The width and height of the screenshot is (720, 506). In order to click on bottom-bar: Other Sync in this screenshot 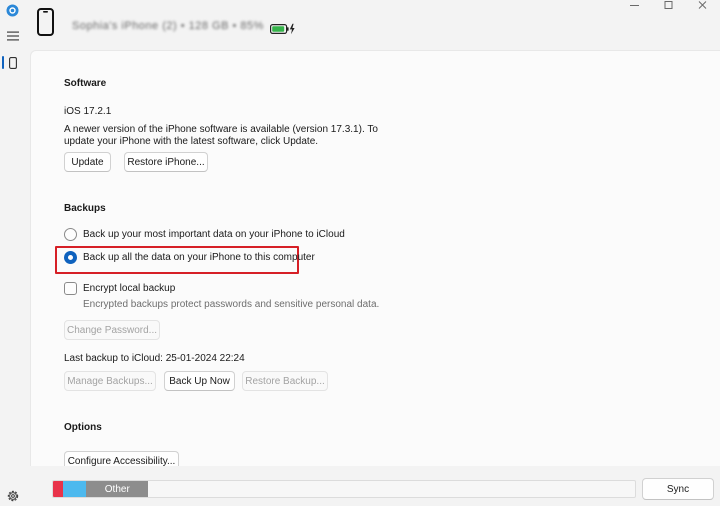, I will do `click(375, 486)`.